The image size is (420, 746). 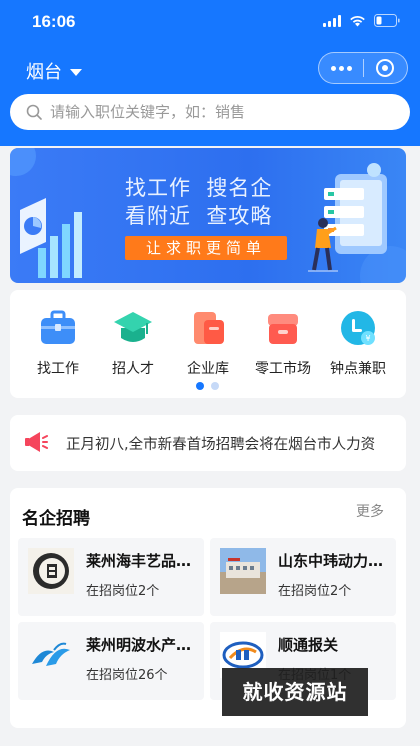 I want to click on nav-item-hourly-job: ¥ 钟点兼职, so click(x=358, y=343).